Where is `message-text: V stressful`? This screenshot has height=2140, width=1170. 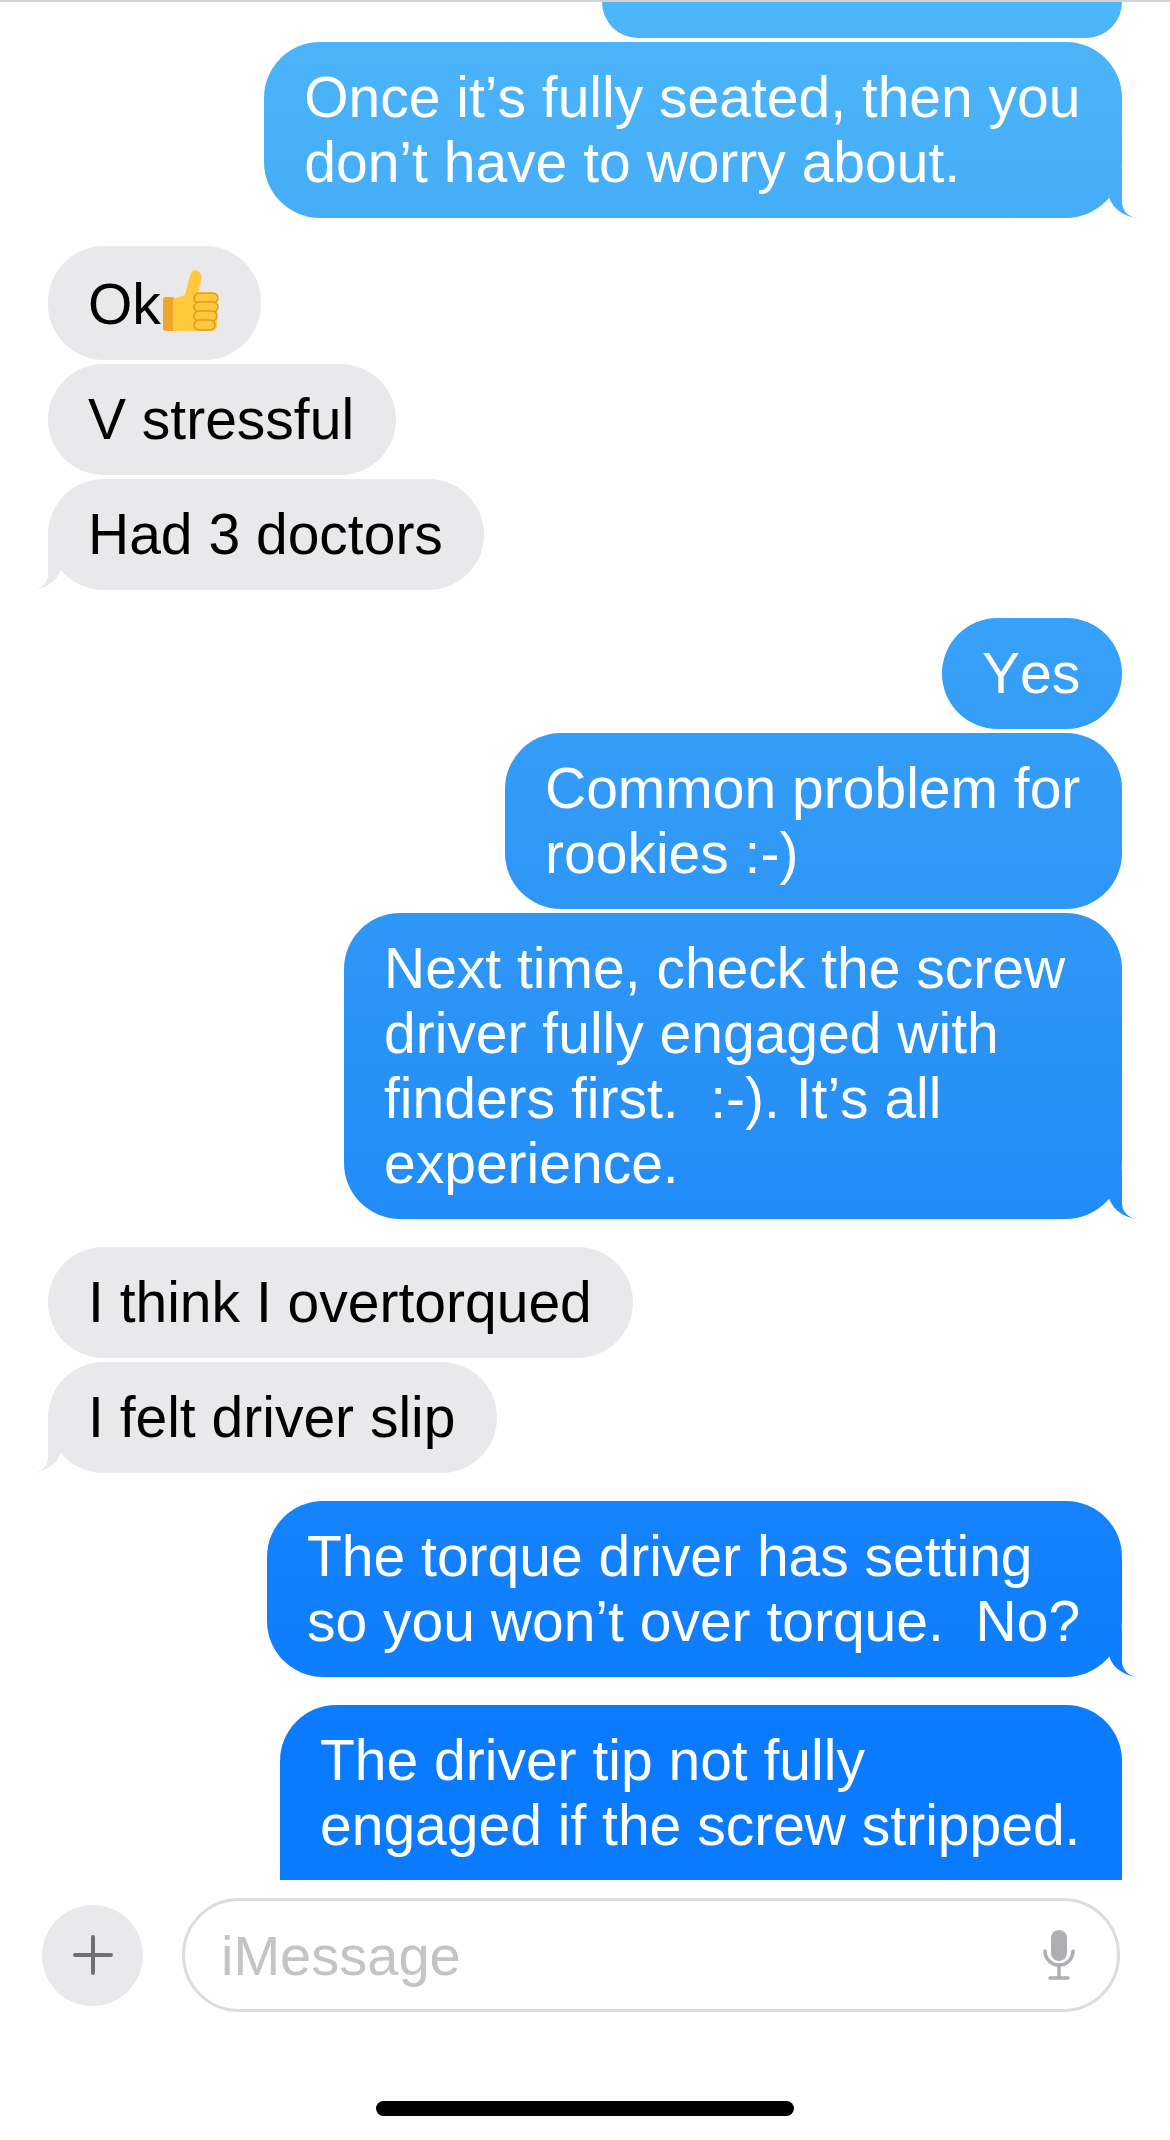
message-text: V stressful is located at coordinates (221, 419).